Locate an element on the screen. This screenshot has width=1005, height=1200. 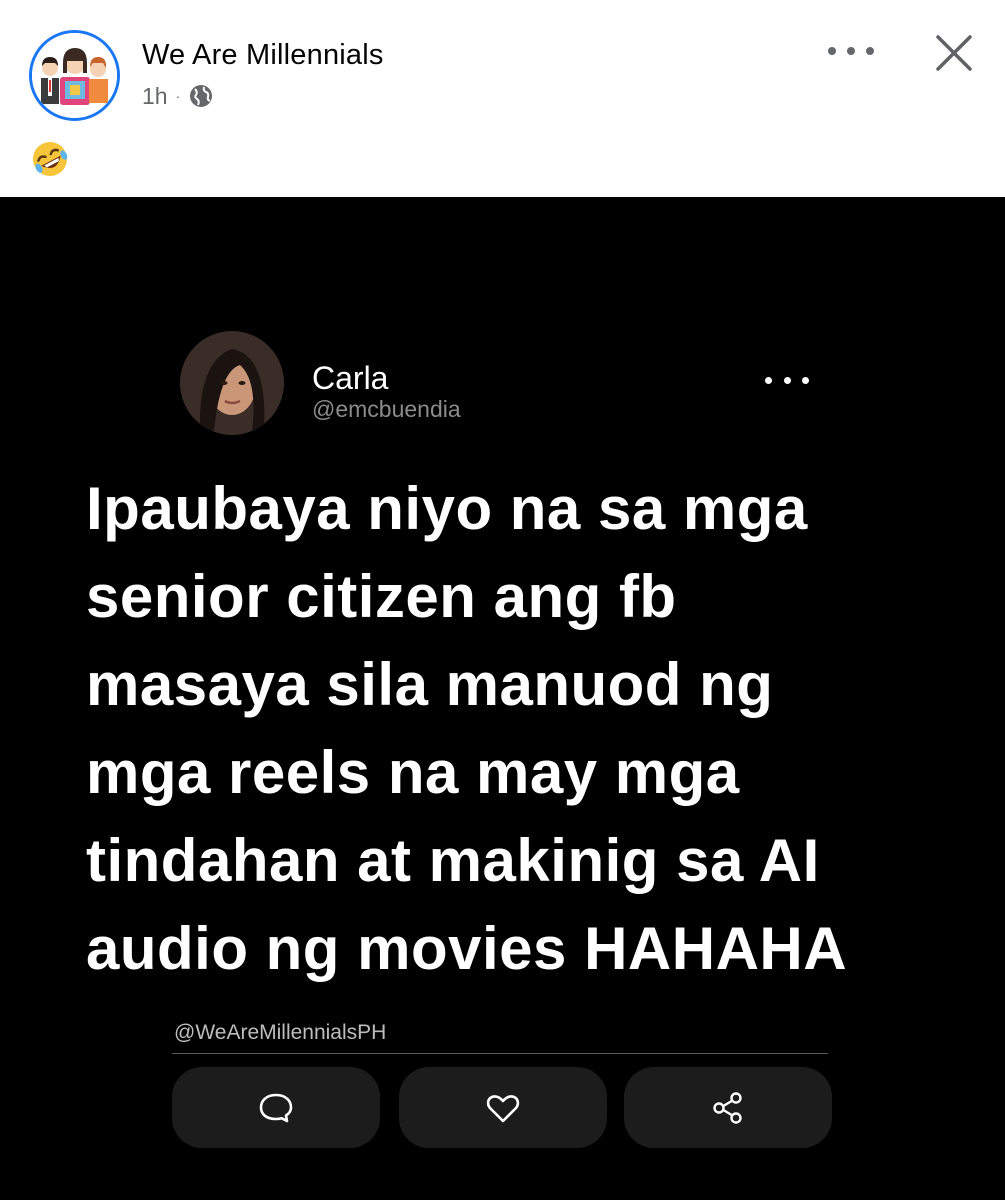
comment-icon is located at coordinates (276, 1107).